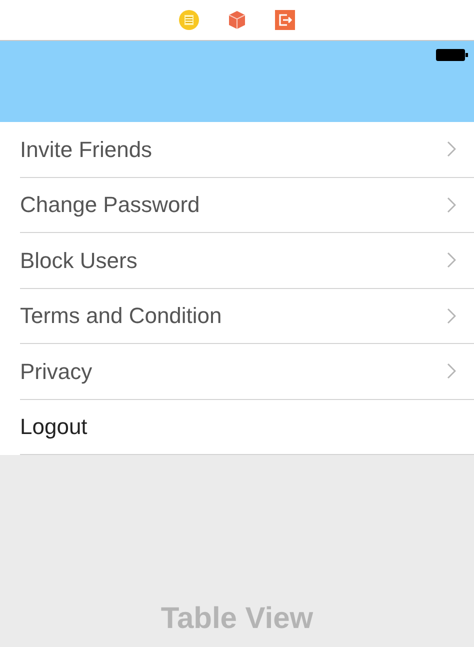 This screenshot has width=474, height=647. What do you see at coordinates (237, 20) in the screenshot?
I see `cube-icon` at bounding box center [237, 20].